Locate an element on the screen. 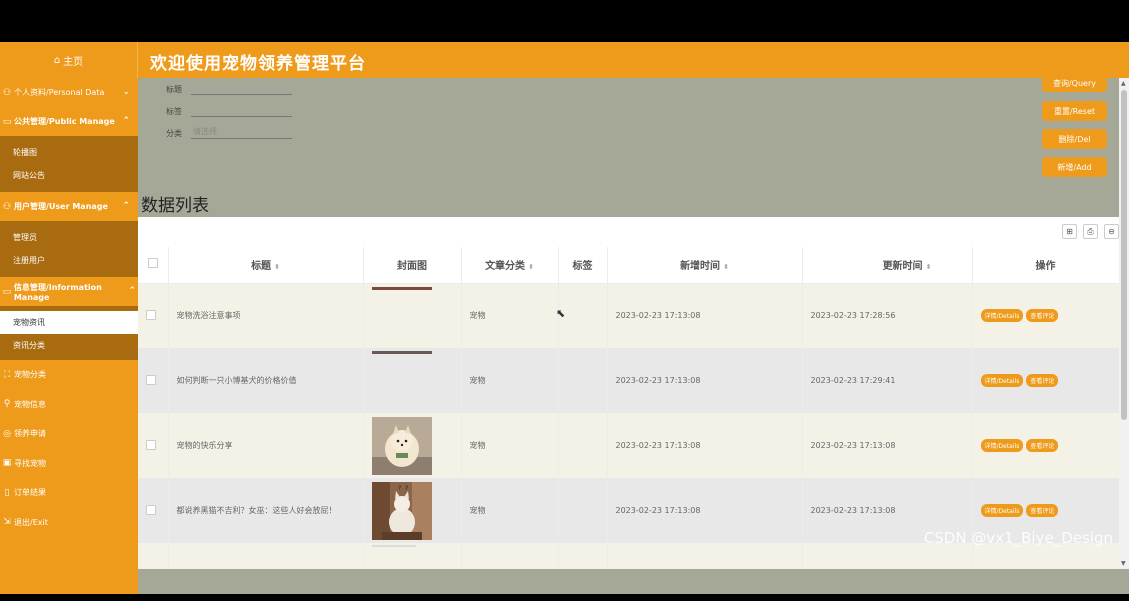  select-all-cell is located at coordinates (153, 265).